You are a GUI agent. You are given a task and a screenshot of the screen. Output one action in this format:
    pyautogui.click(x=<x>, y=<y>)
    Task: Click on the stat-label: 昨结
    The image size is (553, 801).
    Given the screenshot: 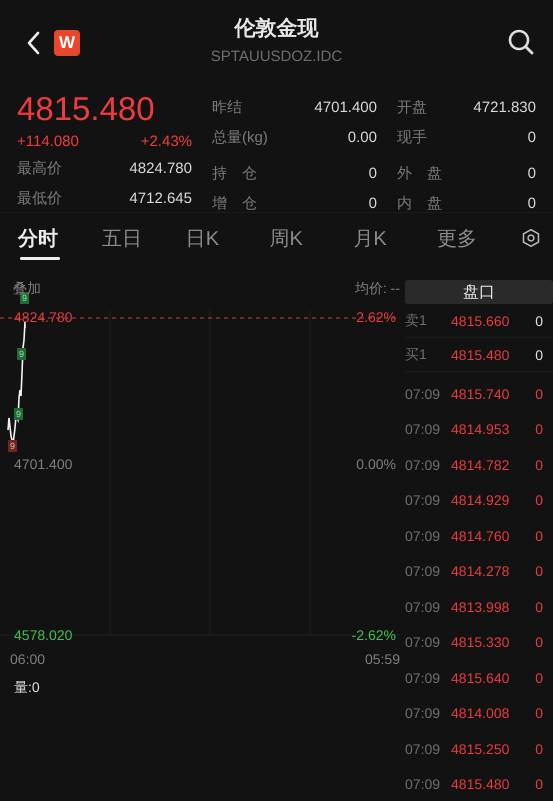 What is the action you would take?
    pyautogui.click(x=227, y=107)
    